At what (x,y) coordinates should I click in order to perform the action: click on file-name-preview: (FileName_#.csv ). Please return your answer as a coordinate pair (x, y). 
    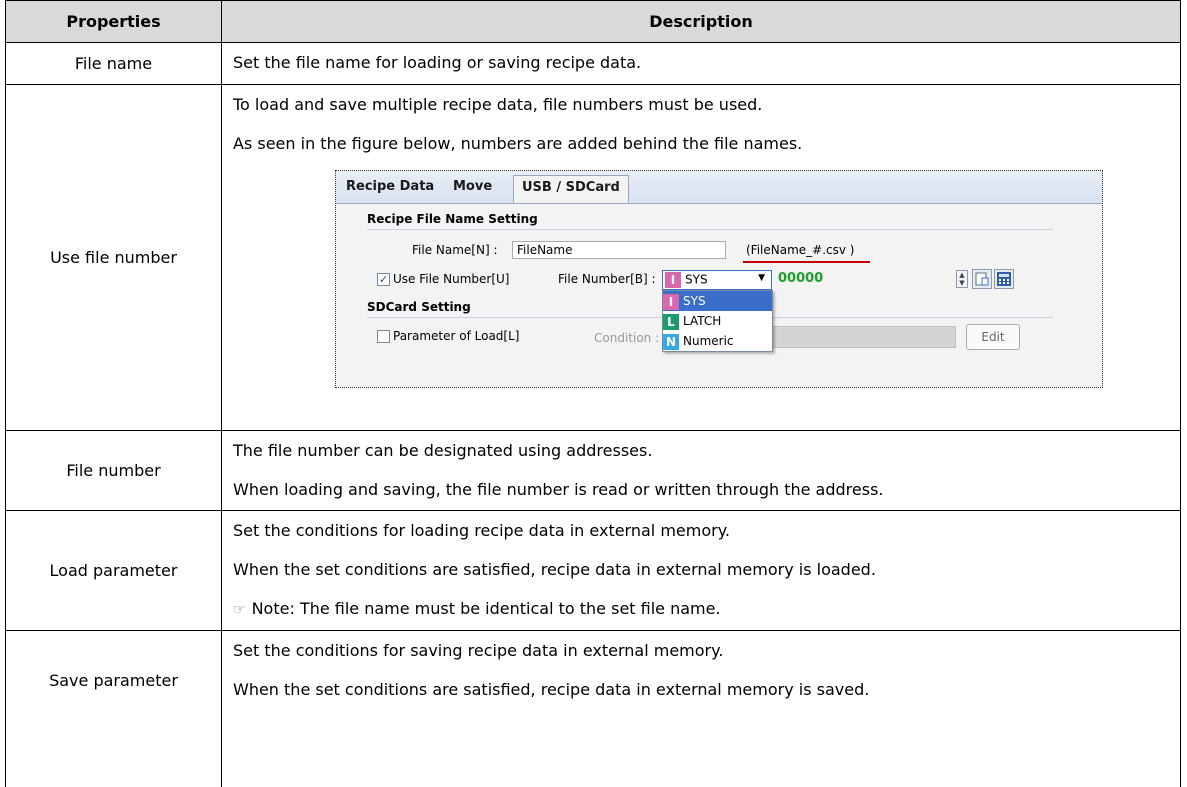
    Looking at the image, I should click on (800, 250).